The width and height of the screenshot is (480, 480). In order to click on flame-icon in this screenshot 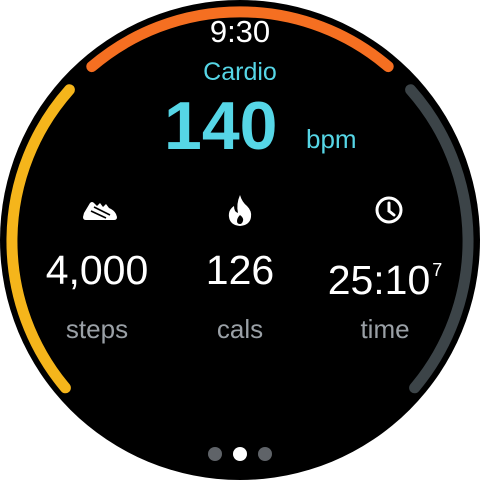, I will do `click(240, 210)`.